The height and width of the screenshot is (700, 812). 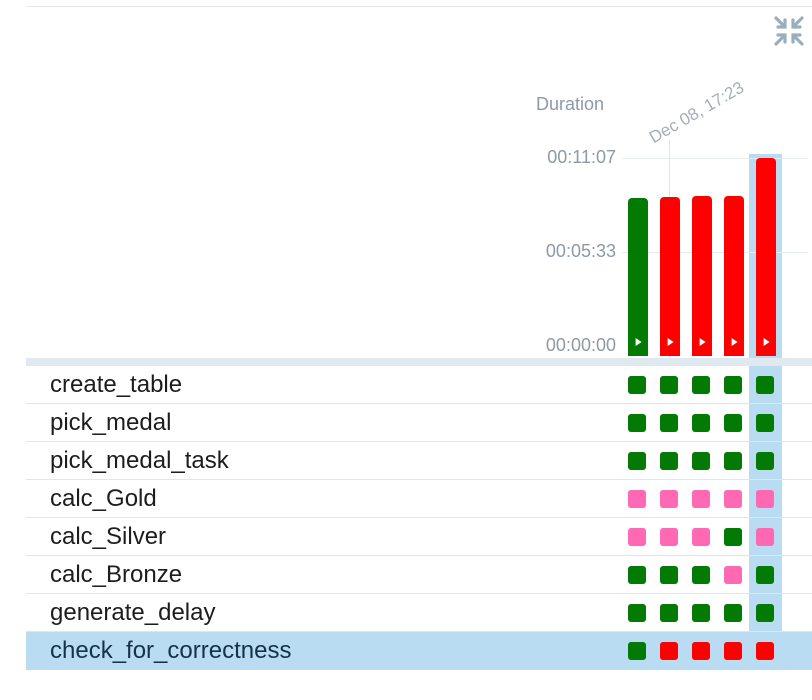 I want to click on task-name: generate_delay, so click(x=132, y=613).